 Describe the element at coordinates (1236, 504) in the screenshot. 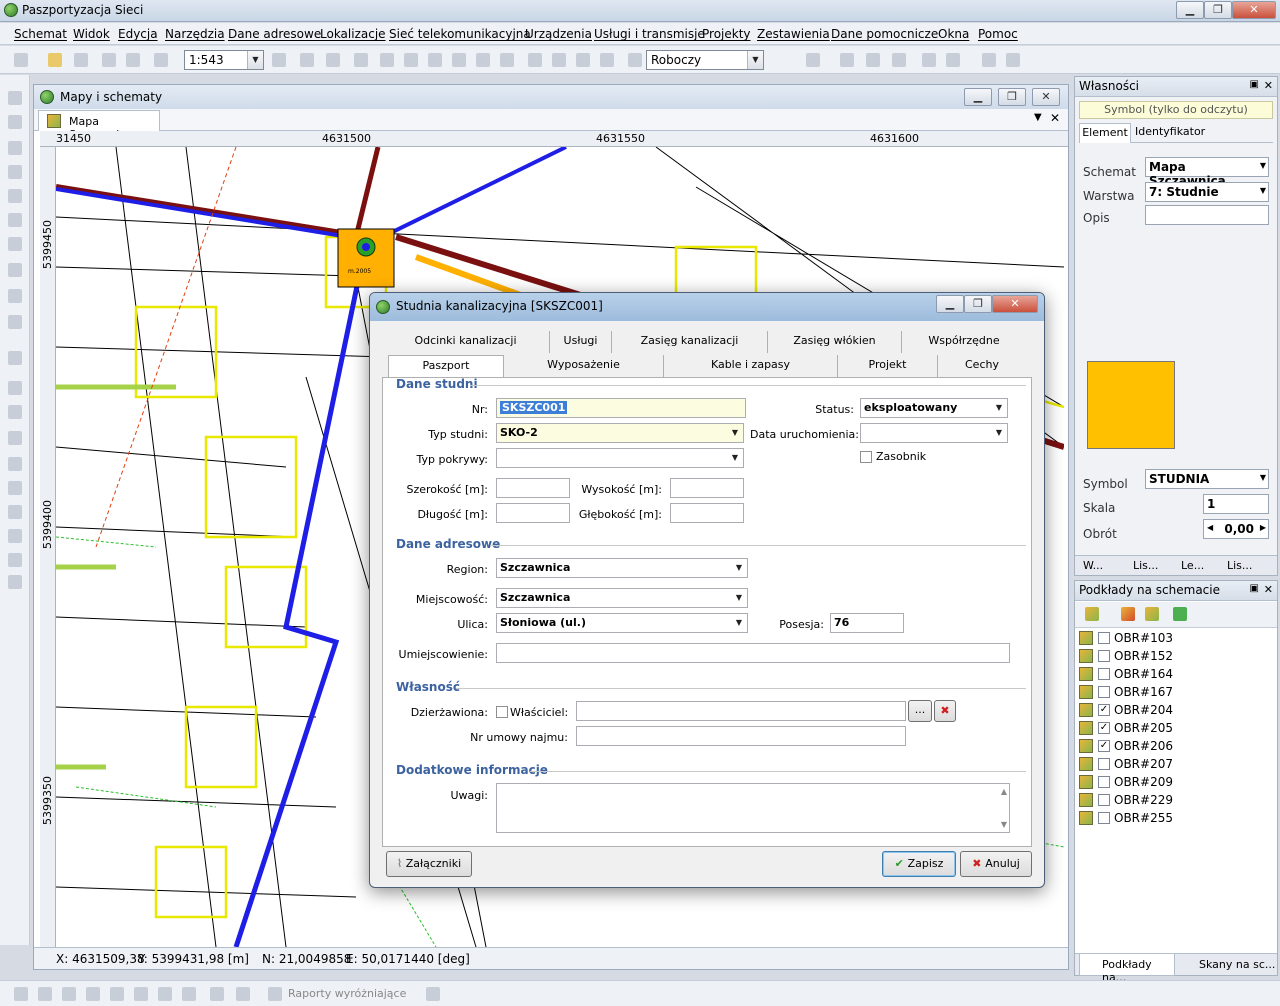

I see `skala-field: 1` at that location.